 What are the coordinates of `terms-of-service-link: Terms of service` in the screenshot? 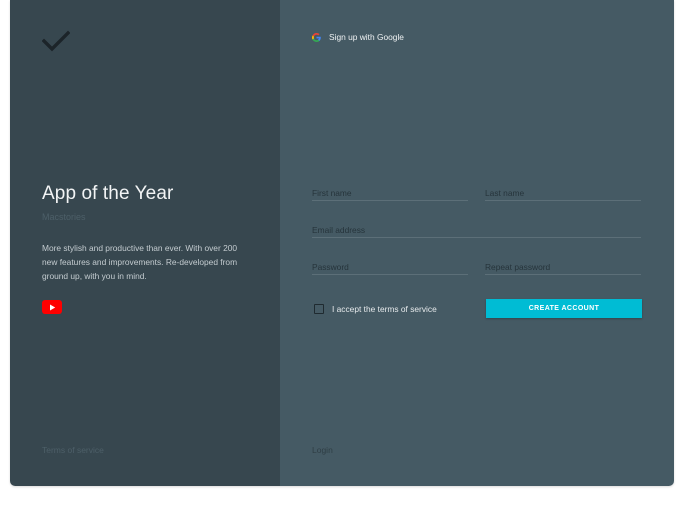 It's located at (73, 450).